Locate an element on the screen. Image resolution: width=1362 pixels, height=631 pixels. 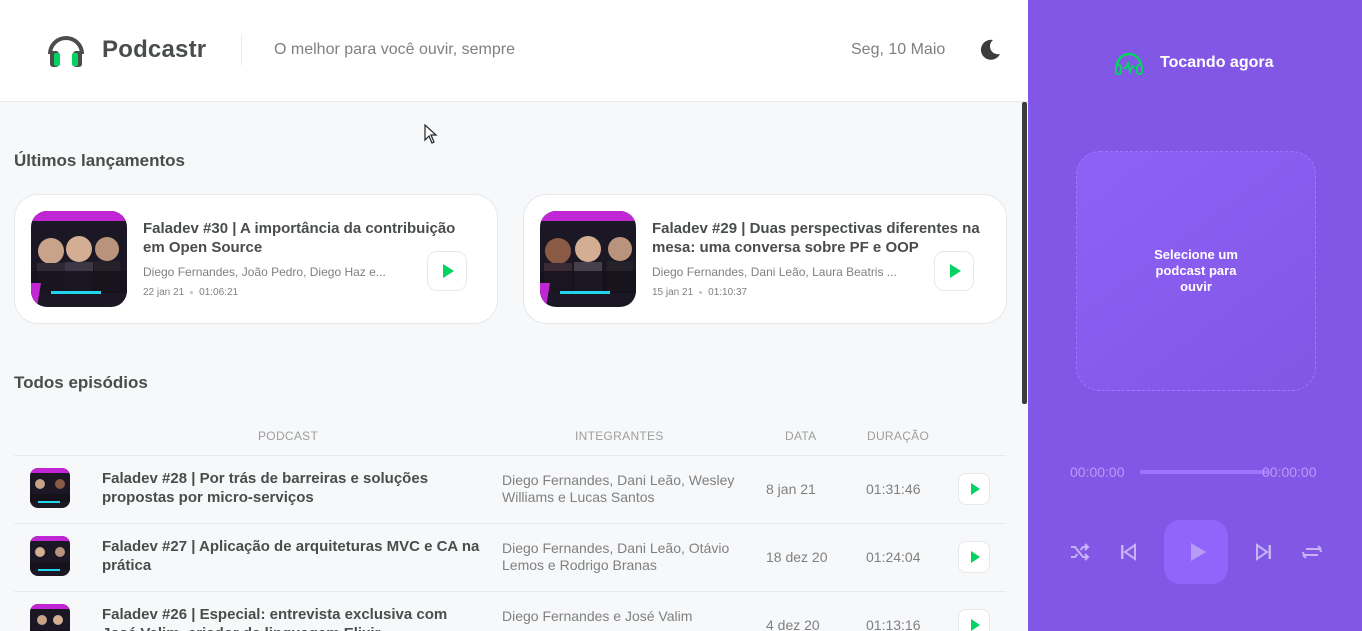
episode-duration: 01:10:37 is located at coordinates (728, 292).